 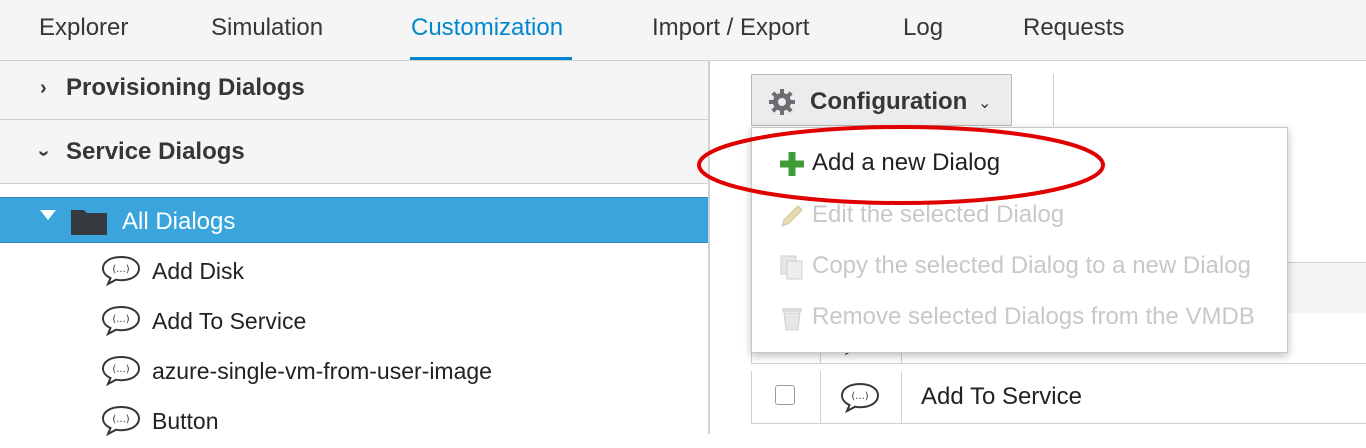 I want to click on tab-log: Log, so click(x=923, y=28).